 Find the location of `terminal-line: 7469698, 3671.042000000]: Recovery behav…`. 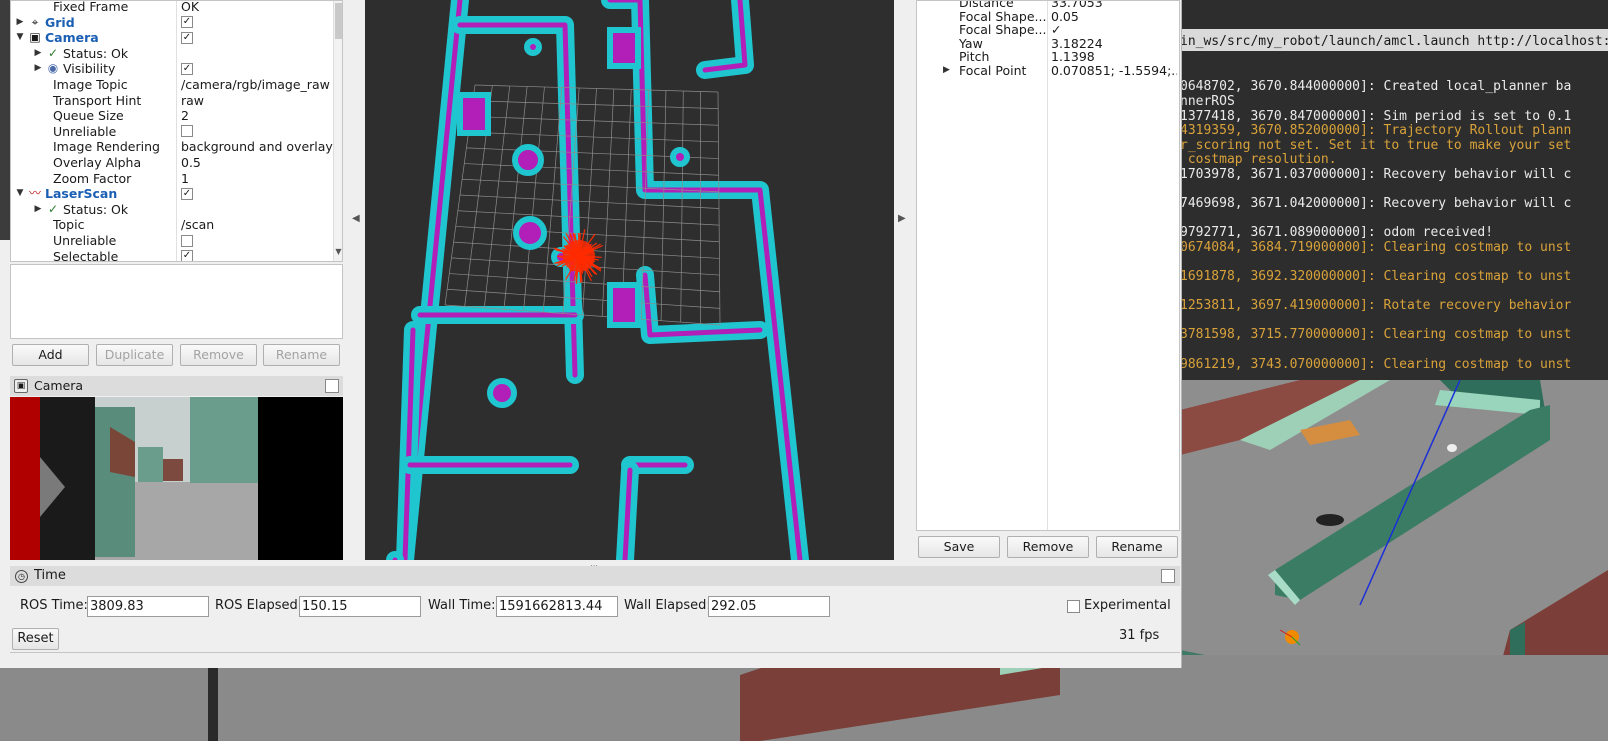

terminal-line: 7469698, 3671.042000000]: Recovery behav… is located at coordinates (1376, 204).